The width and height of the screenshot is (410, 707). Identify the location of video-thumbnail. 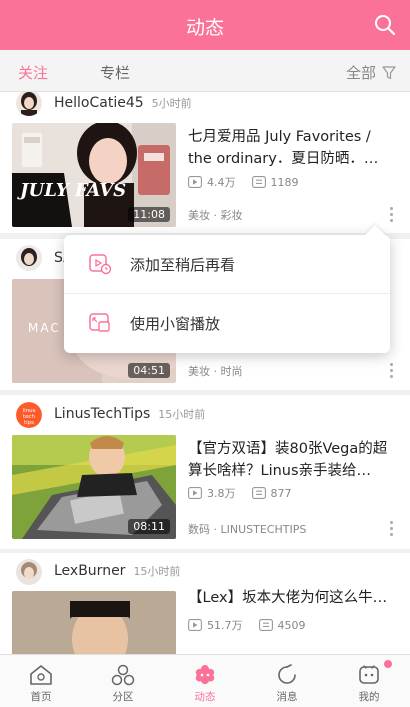
(94, 622).